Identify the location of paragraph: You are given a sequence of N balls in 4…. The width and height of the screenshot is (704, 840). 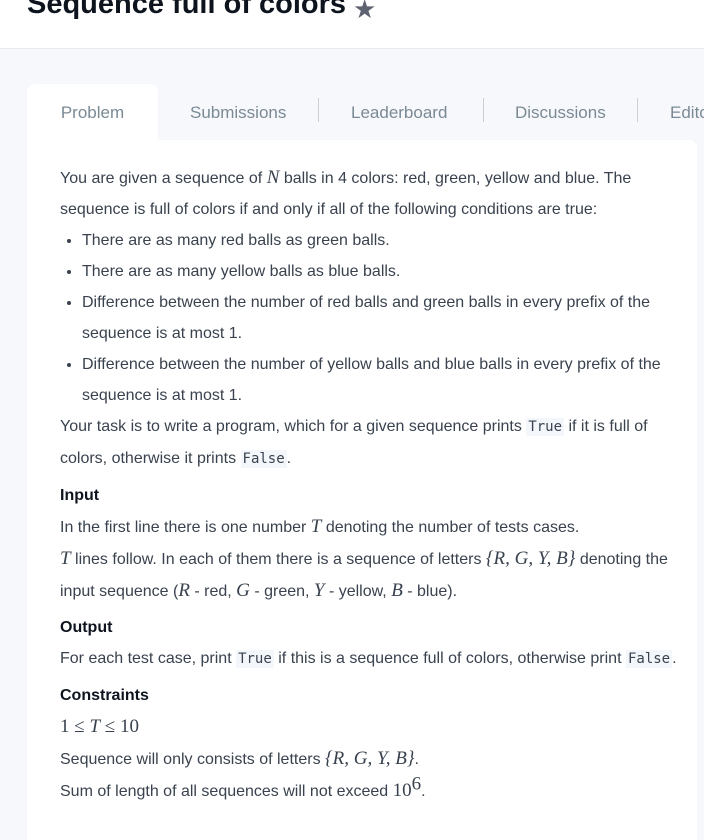
(370, 193).